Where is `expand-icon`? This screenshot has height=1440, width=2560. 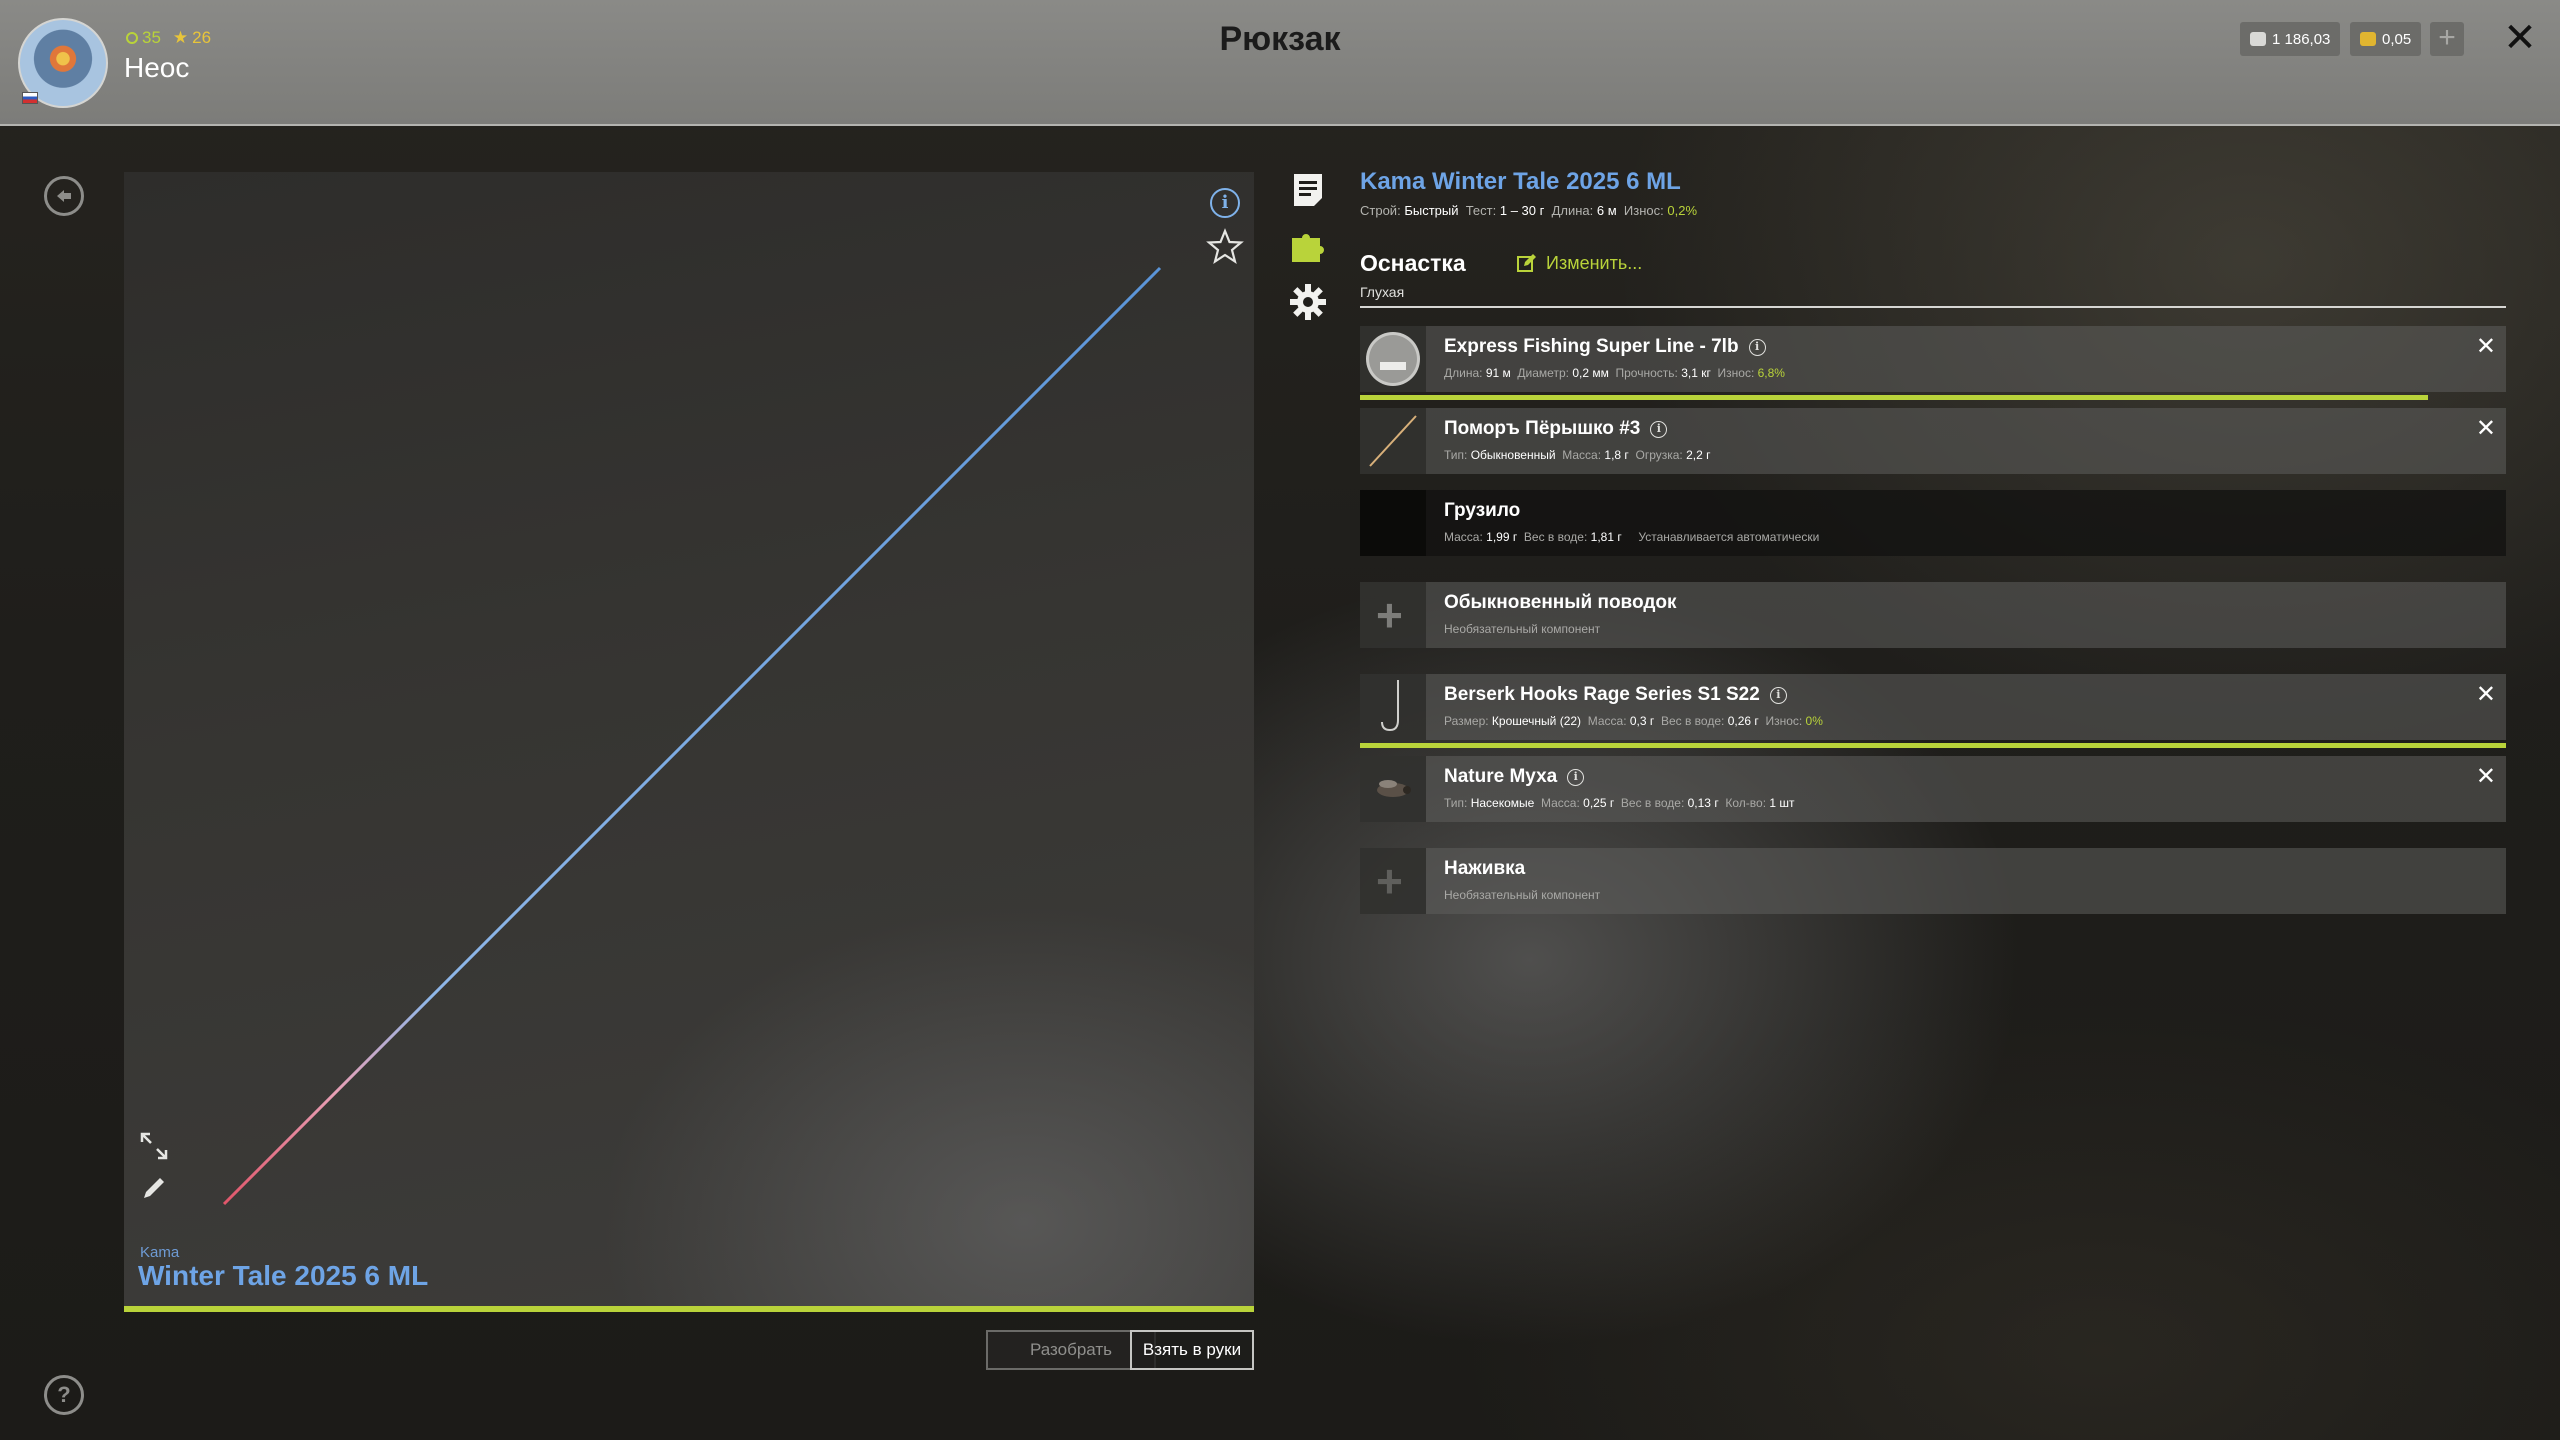
expand-icon is located at coordinates (154, 1146).